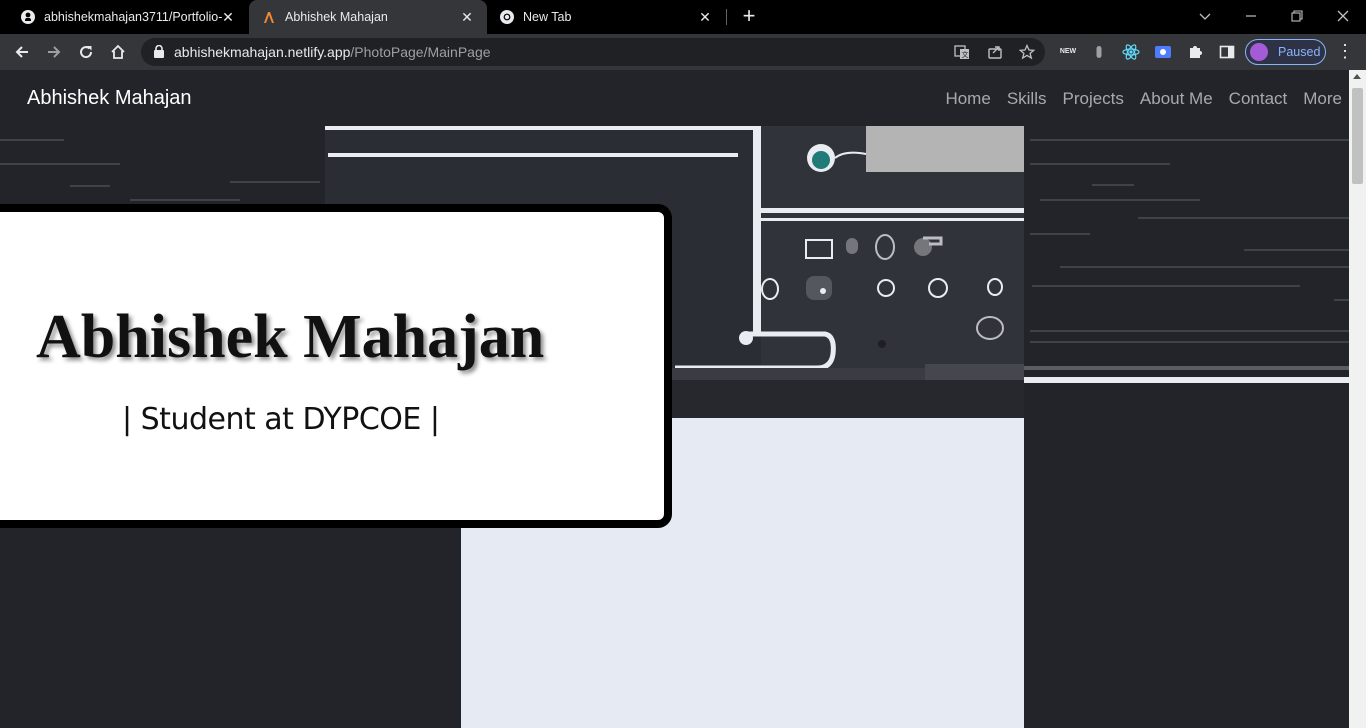 This screenshot has width=1366, height=728. Describe the element at coordinates (290, 337) in the screenshot. I see `hero-name: Abhishek Mahajan` at that location.